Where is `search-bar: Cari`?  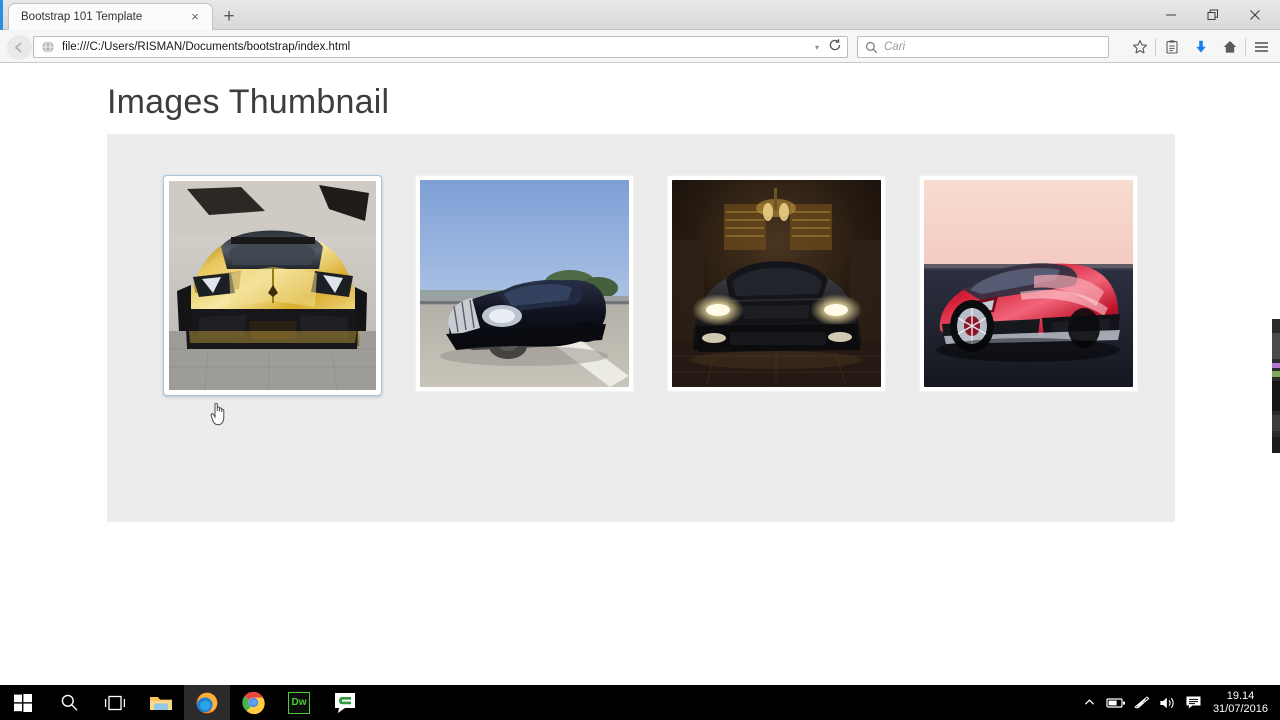
search-bar: Cari is located at coordinates (983, 47).